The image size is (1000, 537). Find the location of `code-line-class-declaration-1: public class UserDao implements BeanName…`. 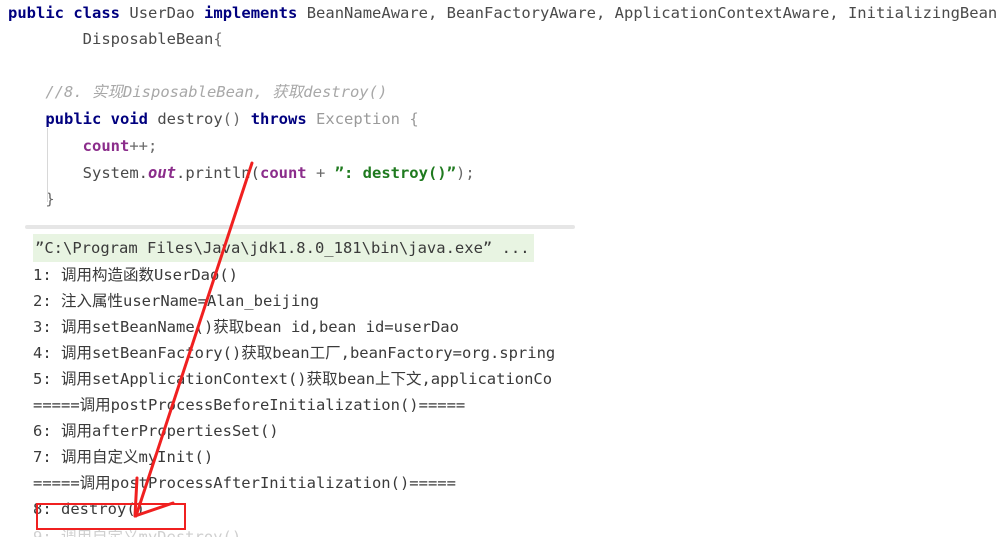

code-line-class-declaration-1: public class UserDao implements BeanName… is located at coordinates (504, 13).